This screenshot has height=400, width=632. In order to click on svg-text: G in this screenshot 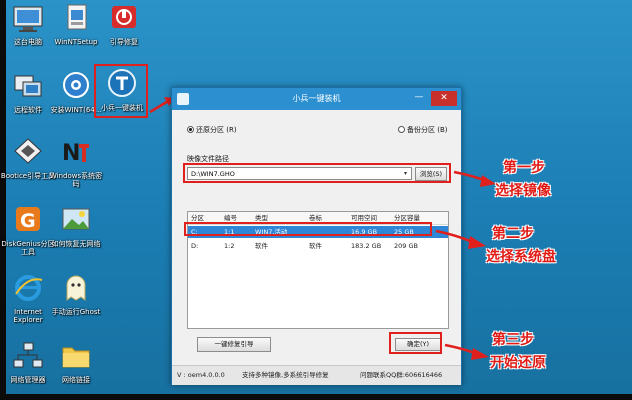, I will do `click(28, 221)`.